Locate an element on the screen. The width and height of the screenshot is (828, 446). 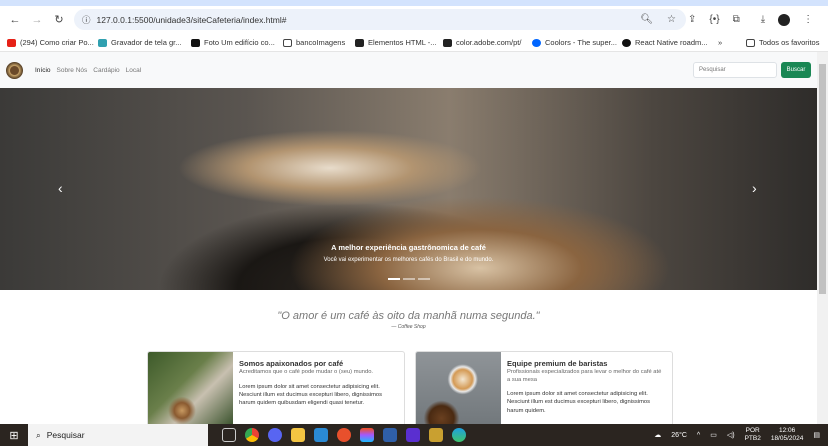
carousel-prev-icon: ‹ is located at coordinates (60, 188).